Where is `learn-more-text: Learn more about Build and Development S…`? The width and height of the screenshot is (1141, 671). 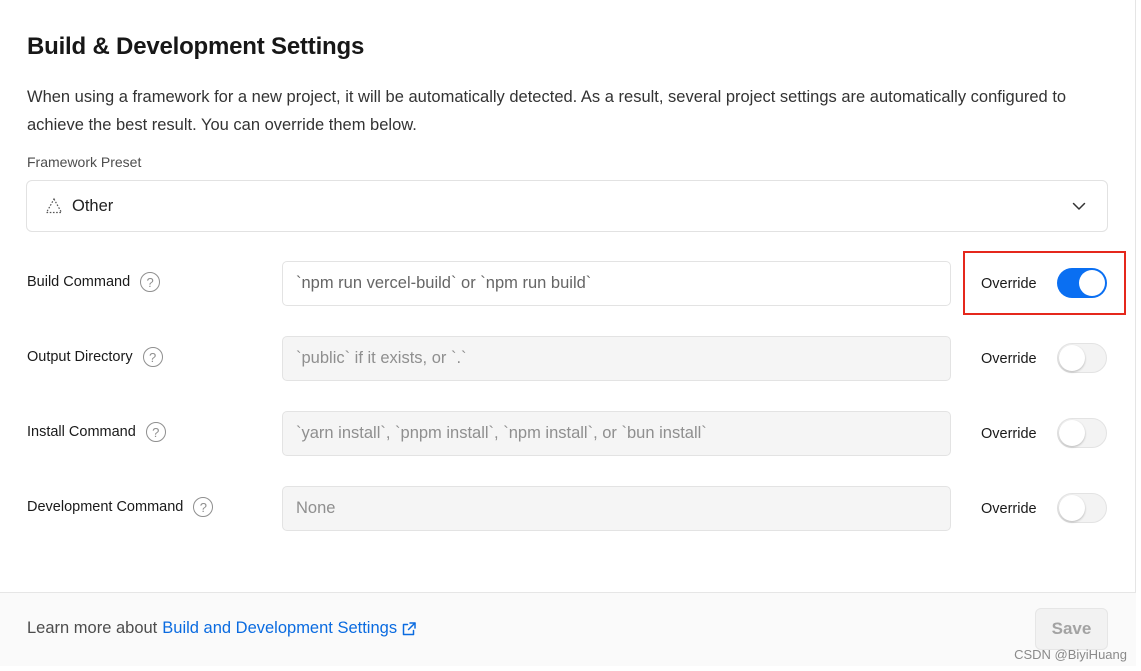
learn-more-text: Learn more about Build and Development S… is located at coordinates (222, 628).